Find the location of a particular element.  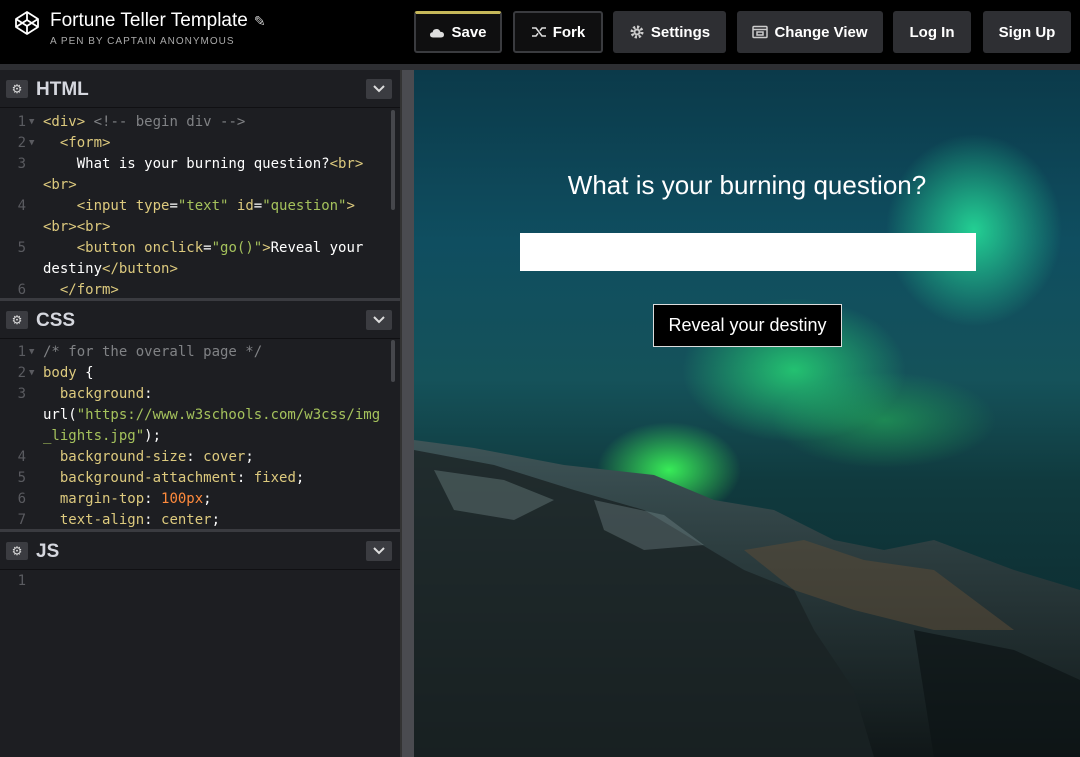

css-panel-header: ⚙ CSS is located at coordinates (200, 320).